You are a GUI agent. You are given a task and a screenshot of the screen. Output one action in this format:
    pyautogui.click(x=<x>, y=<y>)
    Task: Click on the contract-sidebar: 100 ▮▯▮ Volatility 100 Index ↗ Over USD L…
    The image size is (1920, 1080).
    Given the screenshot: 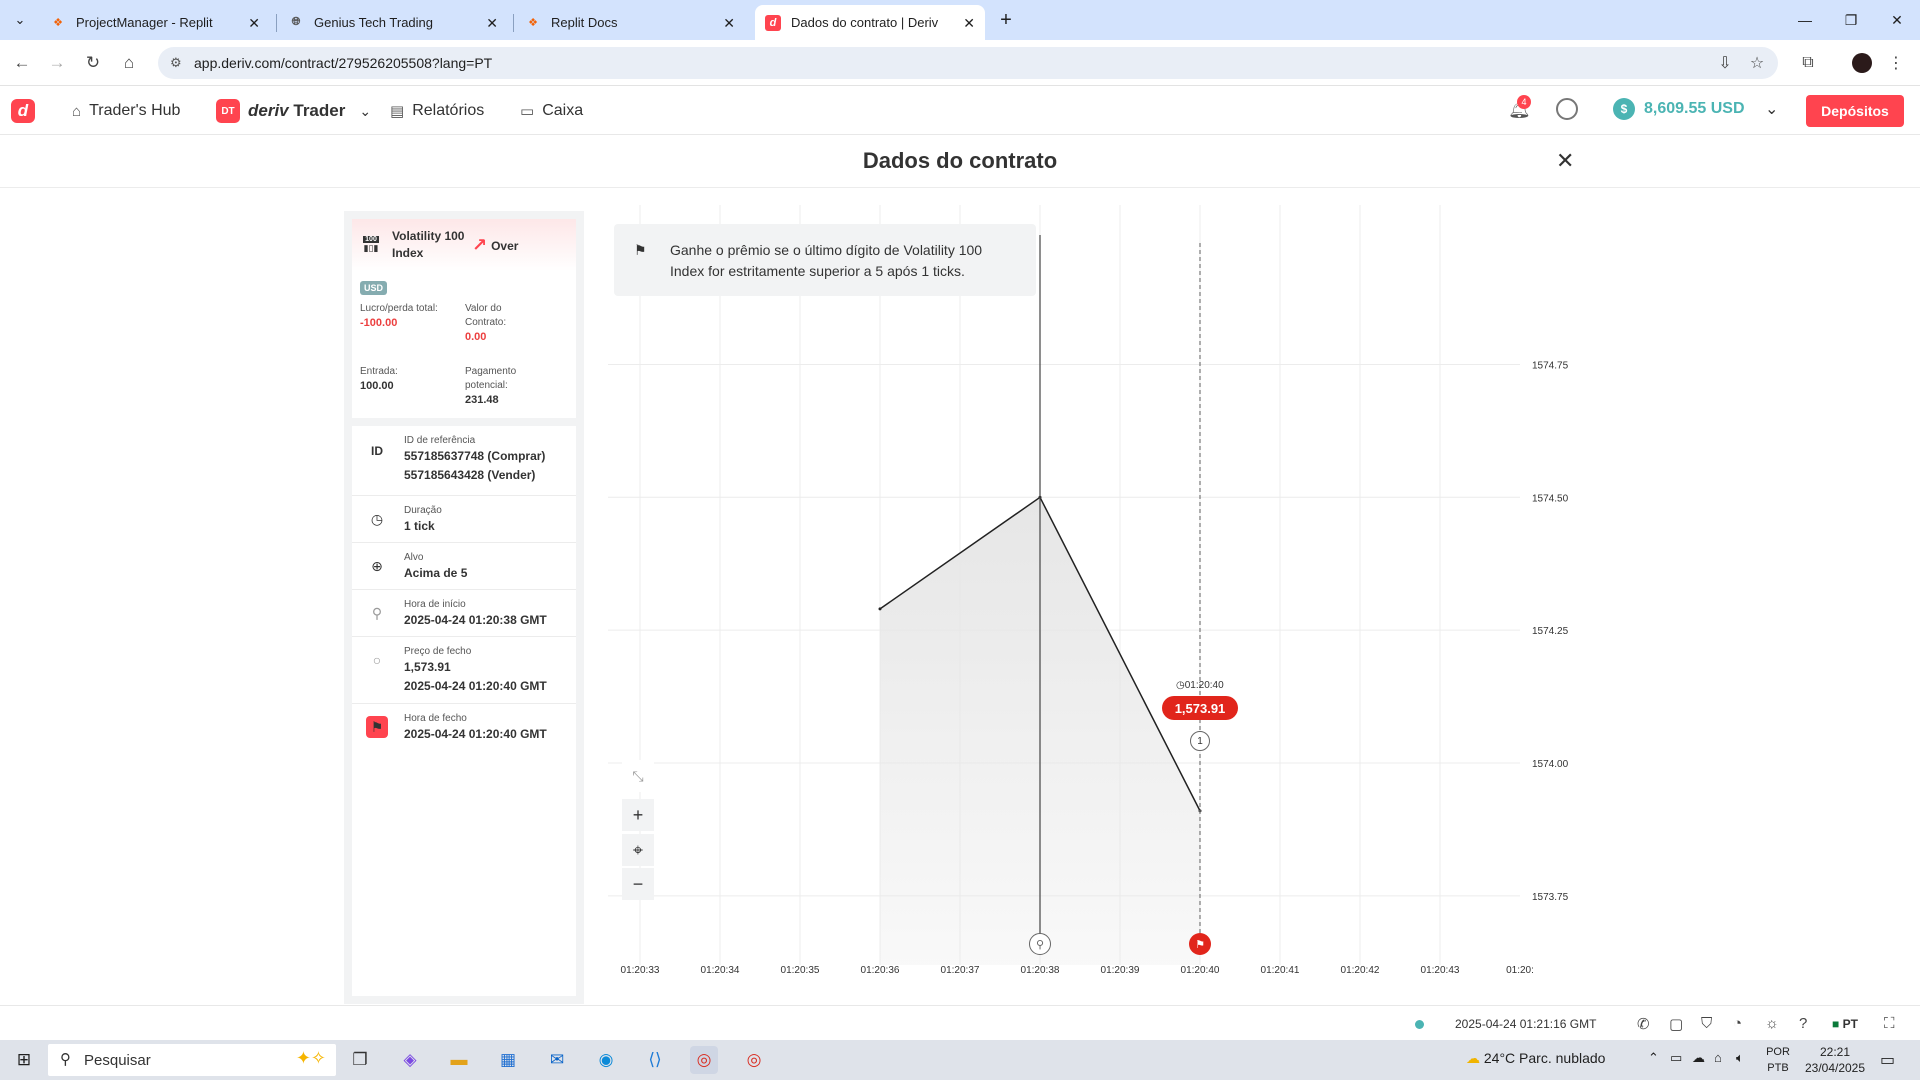 What is the action you would take?
    pyautogui.click(x=464, y=607)
    